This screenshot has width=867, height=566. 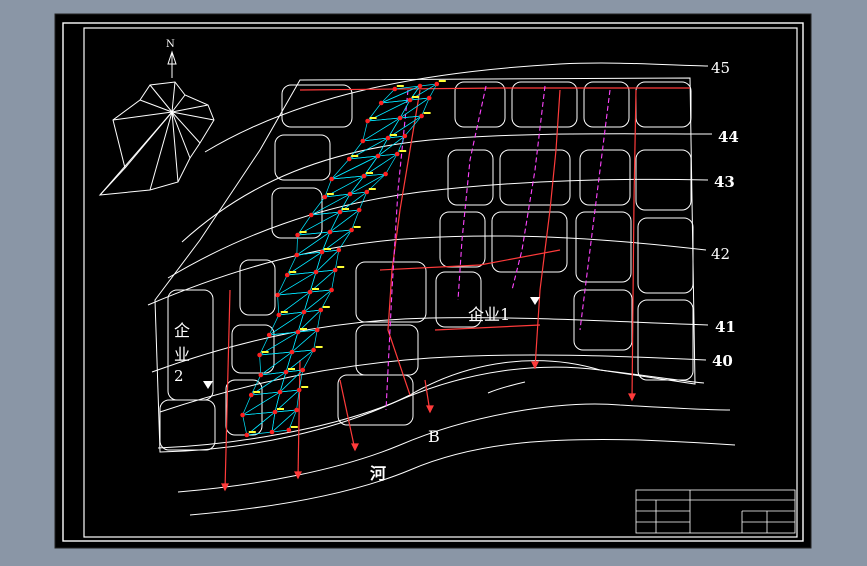 I want to click on enterprise-2-label-3: 2, so click(x=179, y=376).